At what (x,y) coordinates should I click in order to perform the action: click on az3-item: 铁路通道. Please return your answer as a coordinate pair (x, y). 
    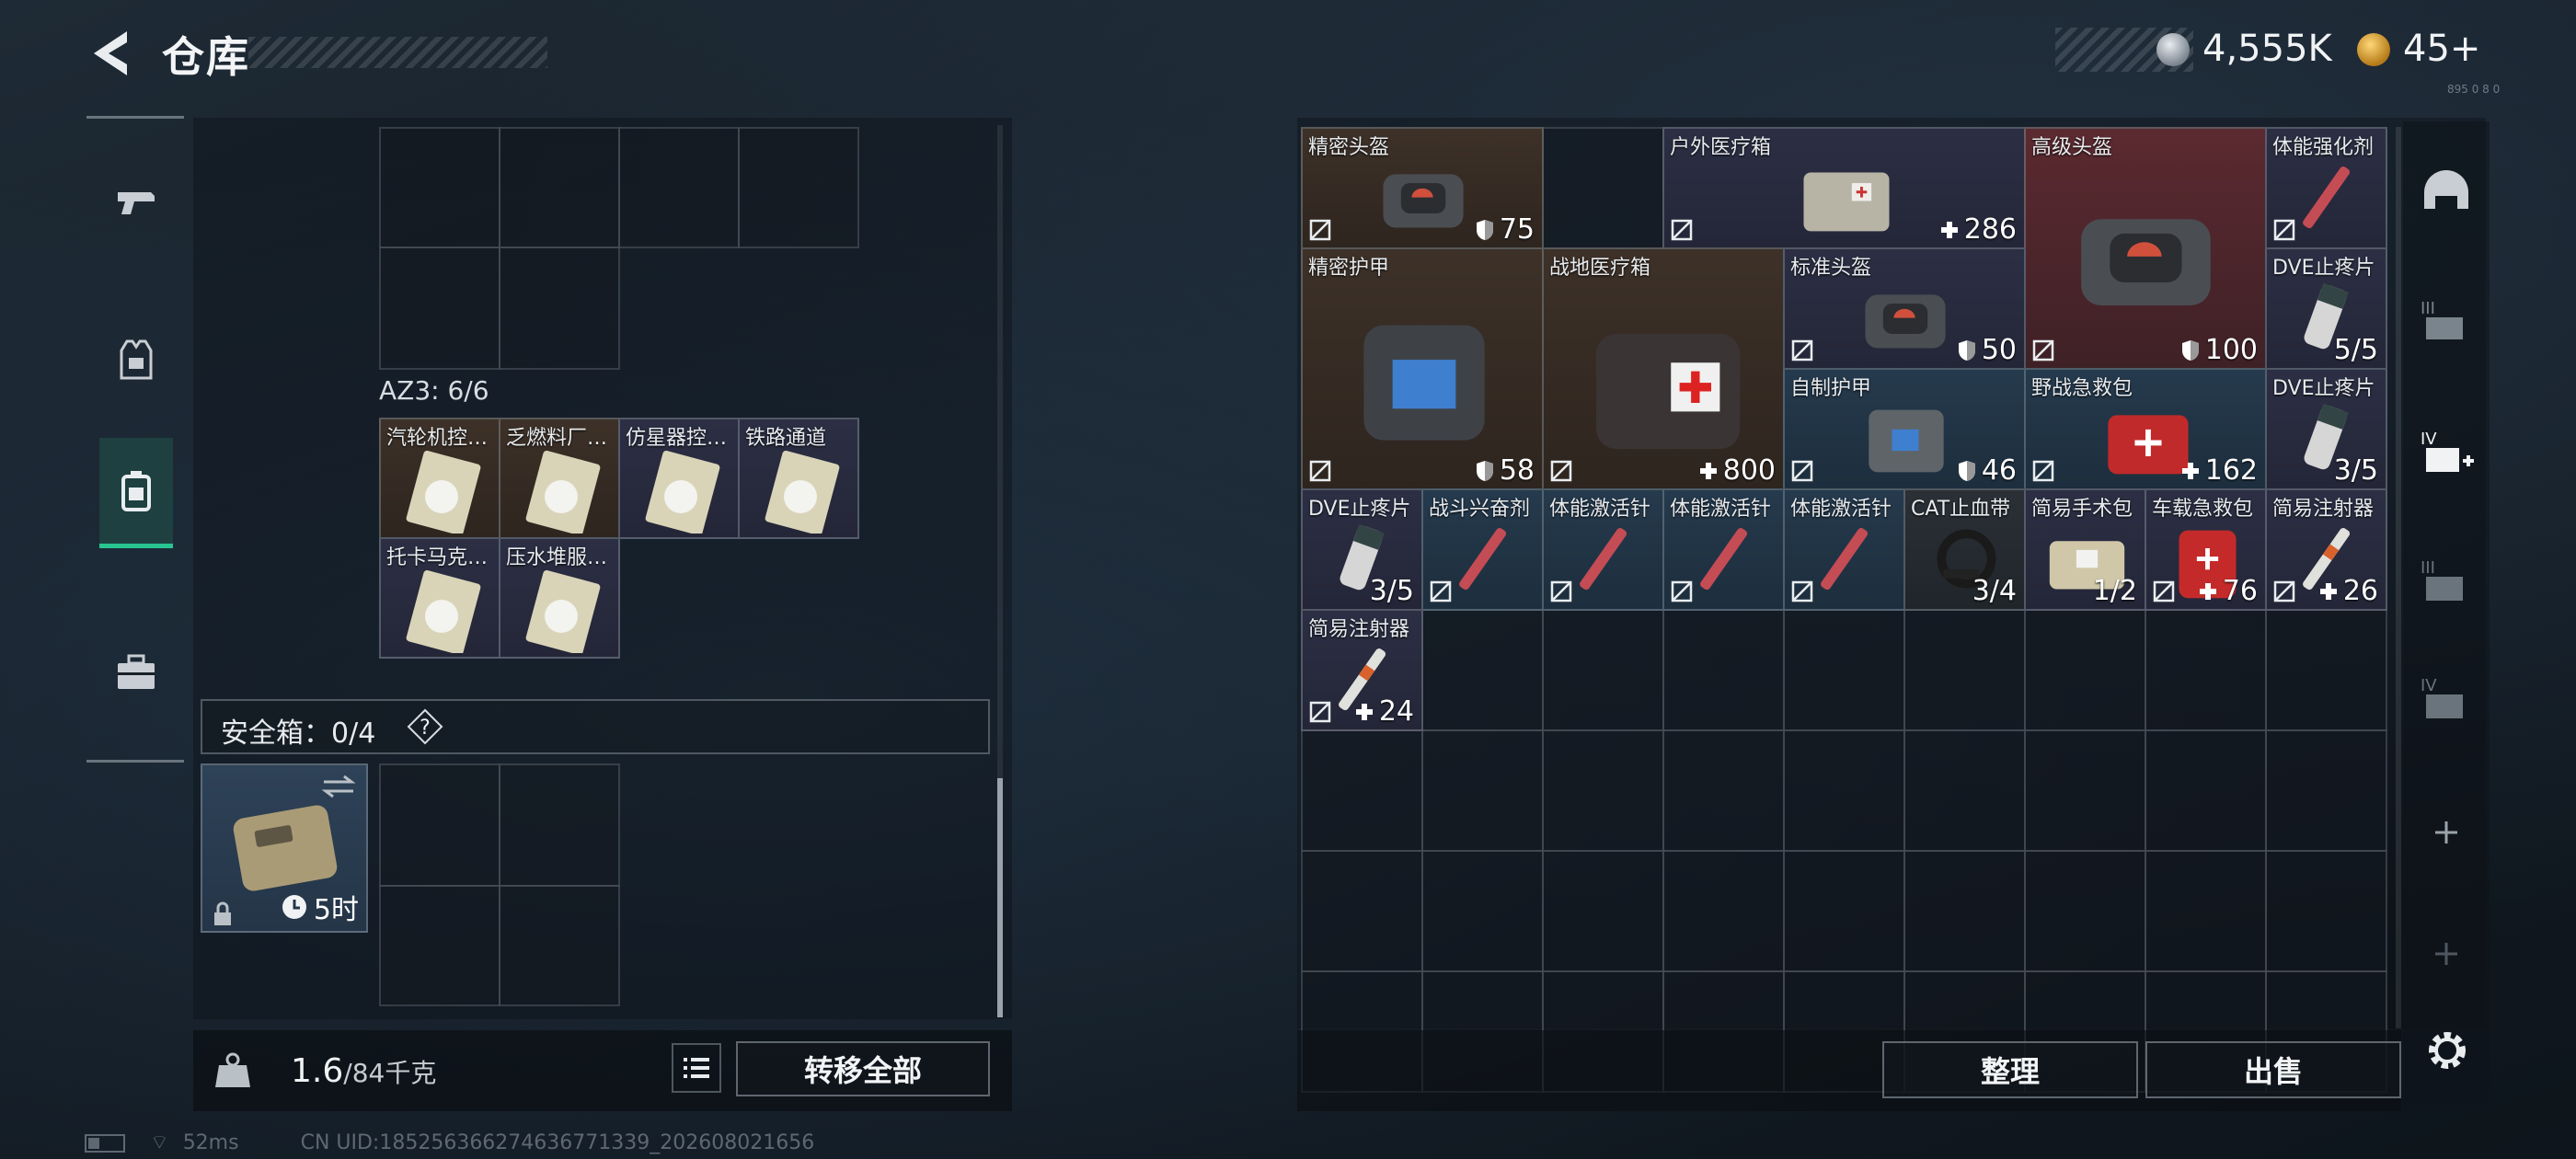
    Looking at the image, I should click on (798, 478).